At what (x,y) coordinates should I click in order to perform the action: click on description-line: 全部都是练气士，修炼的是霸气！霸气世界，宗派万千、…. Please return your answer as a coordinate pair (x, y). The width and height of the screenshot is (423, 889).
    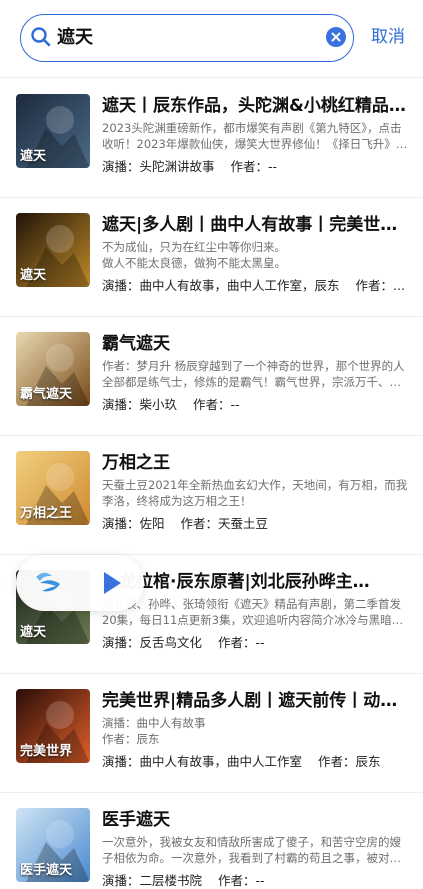
    Looking at the image, I should click on (251, 382).